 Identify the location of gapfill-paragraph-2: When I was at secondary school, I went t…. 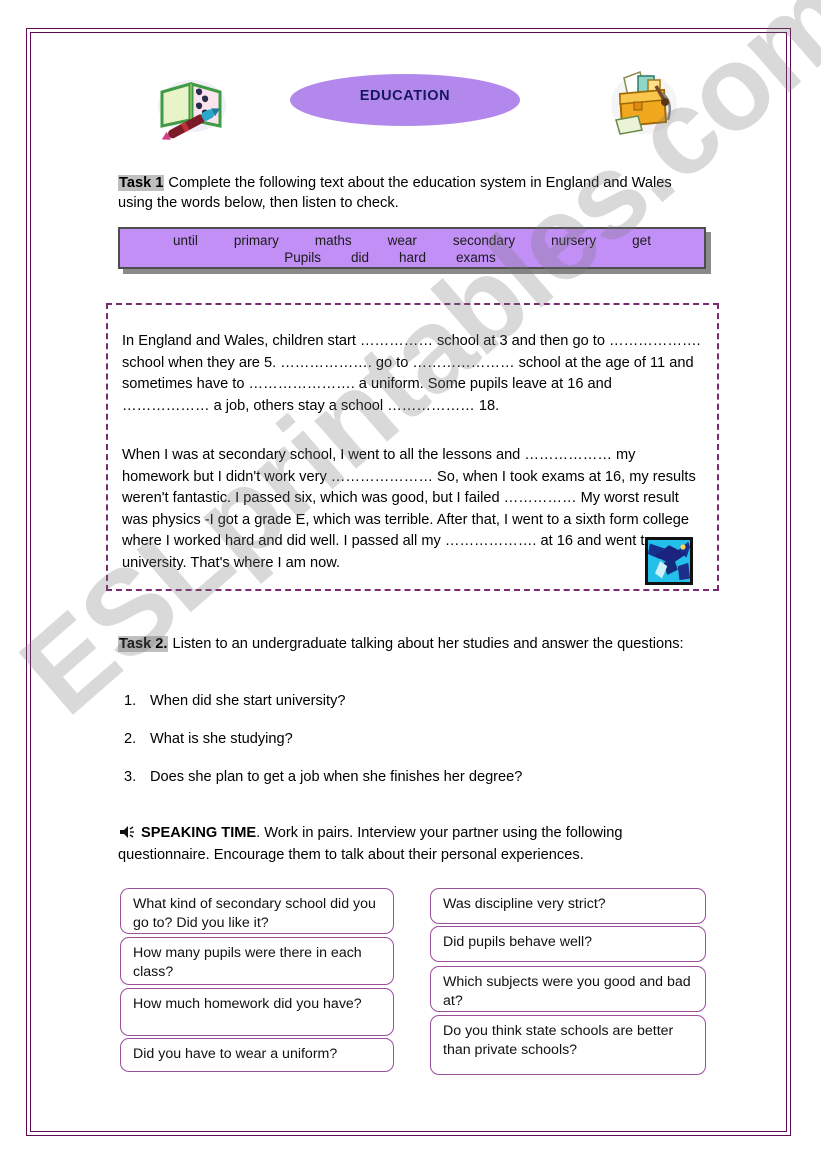
(409, 509).